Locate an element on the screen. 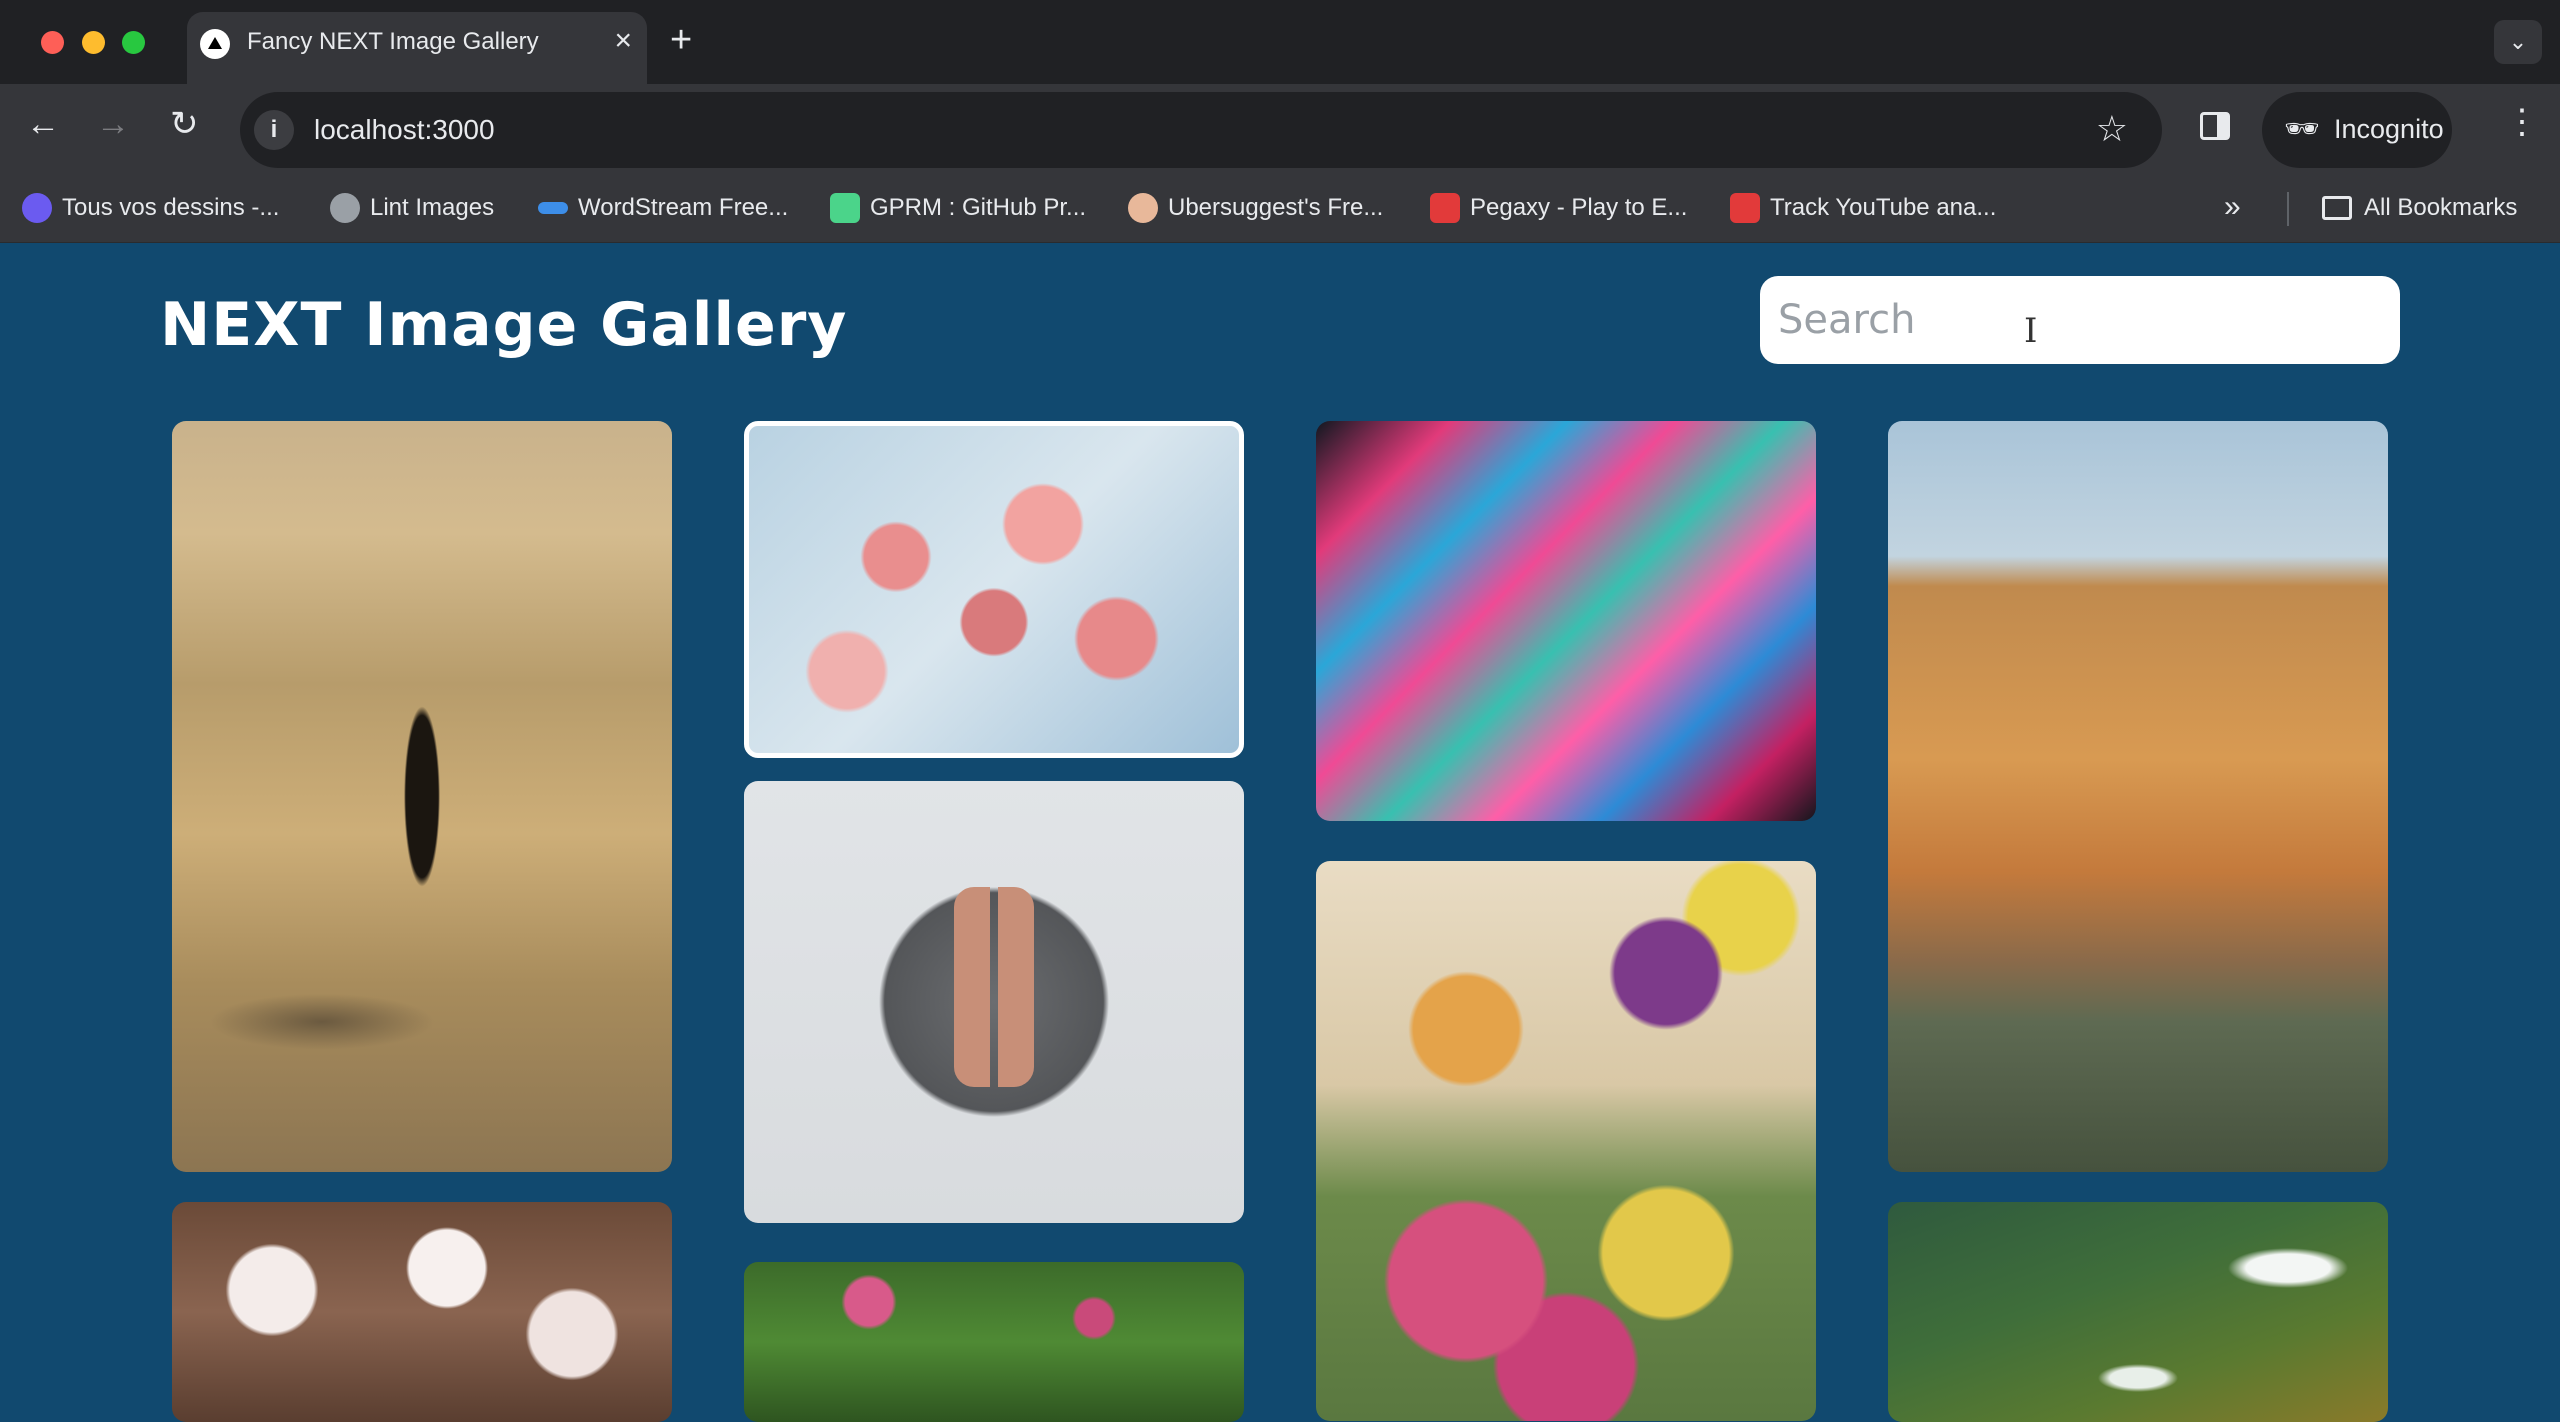 The width and height of the screenshot is (2560, 1422). gallery-image-white-blossoms is located at coordinates (422, 1312).